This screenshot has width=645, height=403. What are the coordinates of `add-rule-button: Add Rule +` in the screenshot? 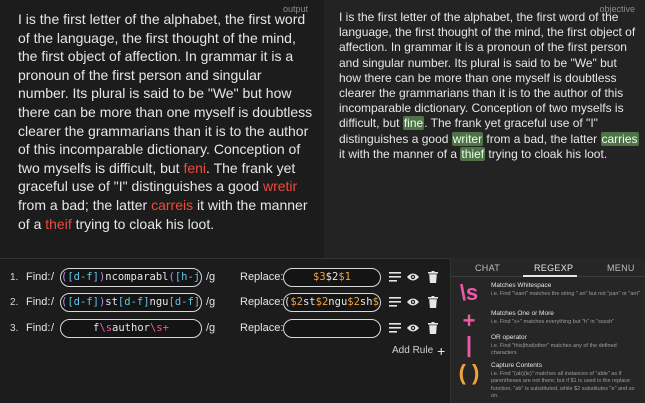 It's located at (419, 350).